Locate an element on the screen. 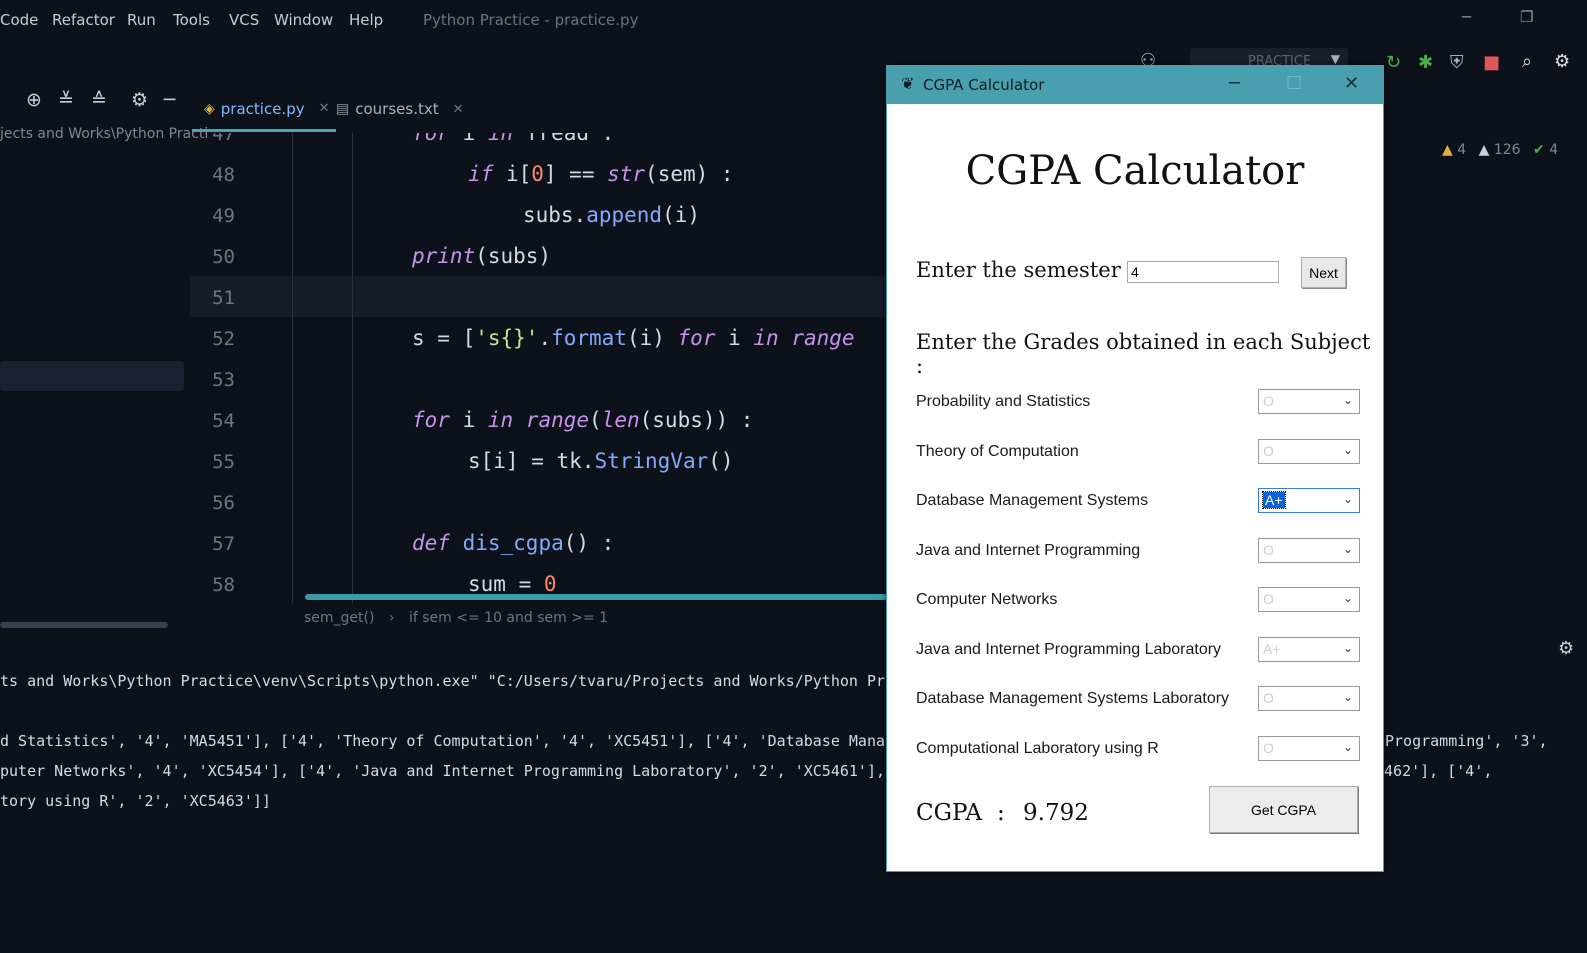  code-line: s = ['s{}'.format(i) for i in range is located at coordinates (633, 338).